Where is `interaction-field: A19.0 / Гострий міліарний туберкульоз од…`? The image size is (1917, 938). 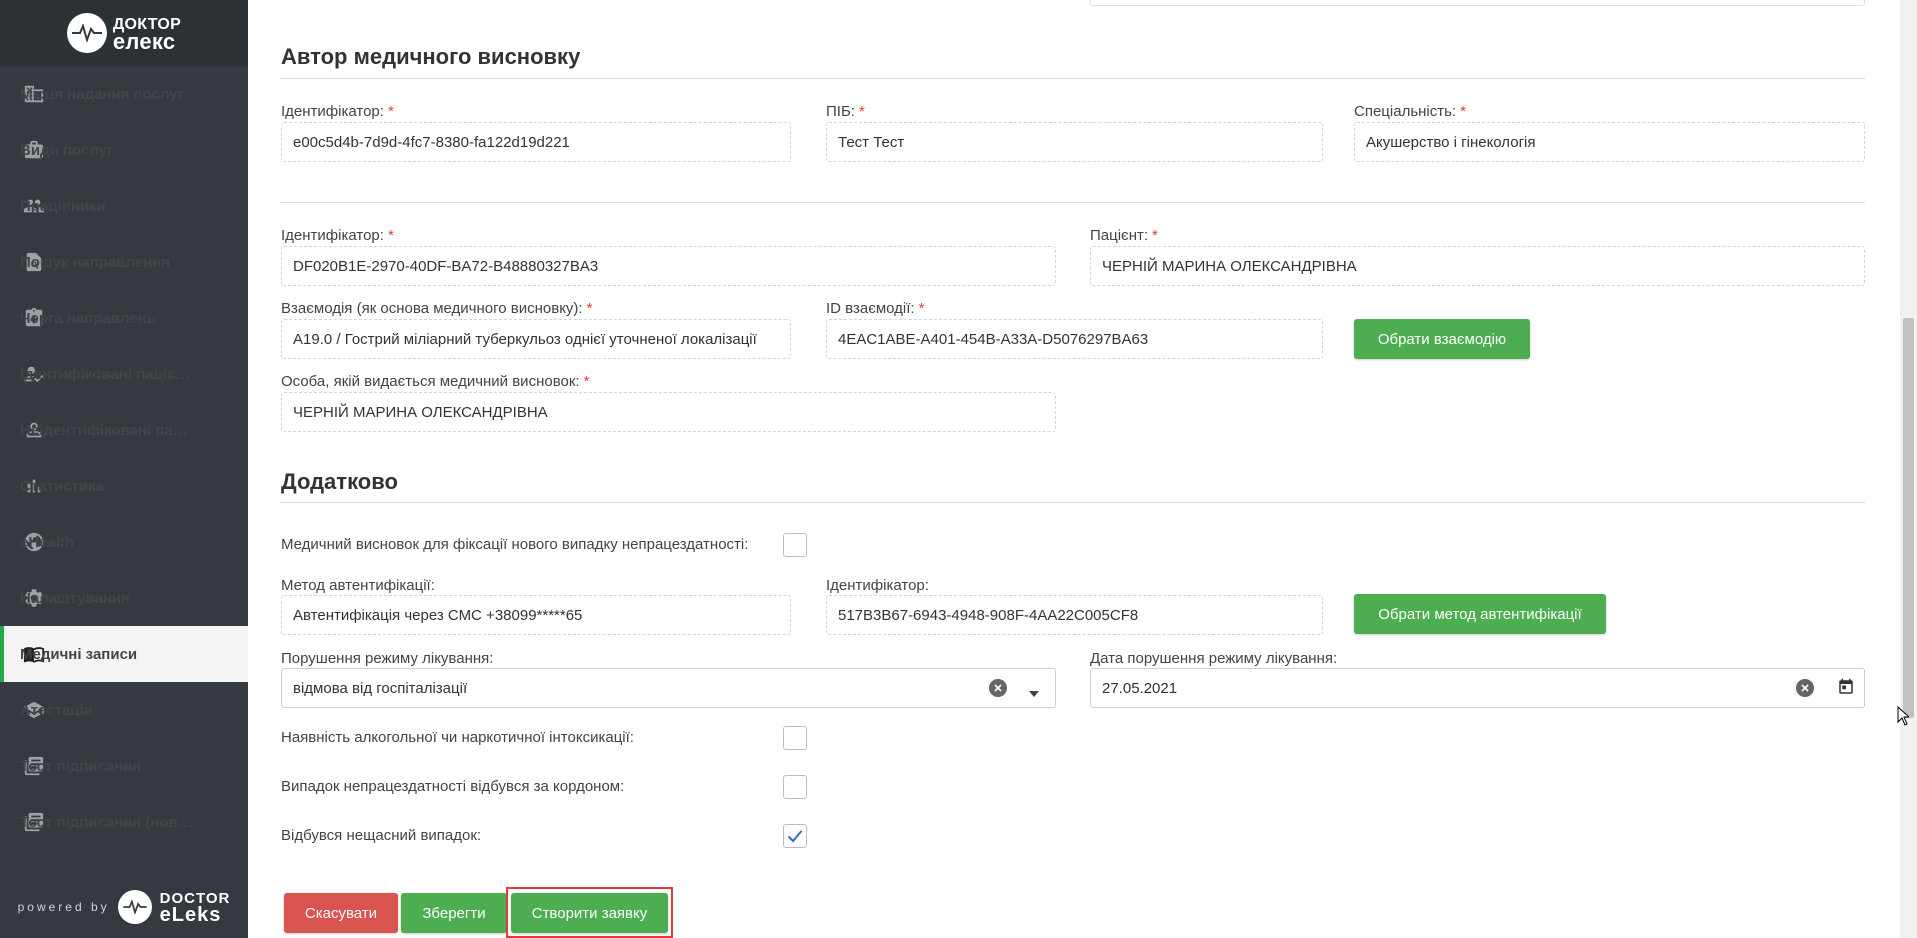
interaction-field: A19.0 / Гострий міліарний туберкульоз од… is located at coordinates (536, 339).